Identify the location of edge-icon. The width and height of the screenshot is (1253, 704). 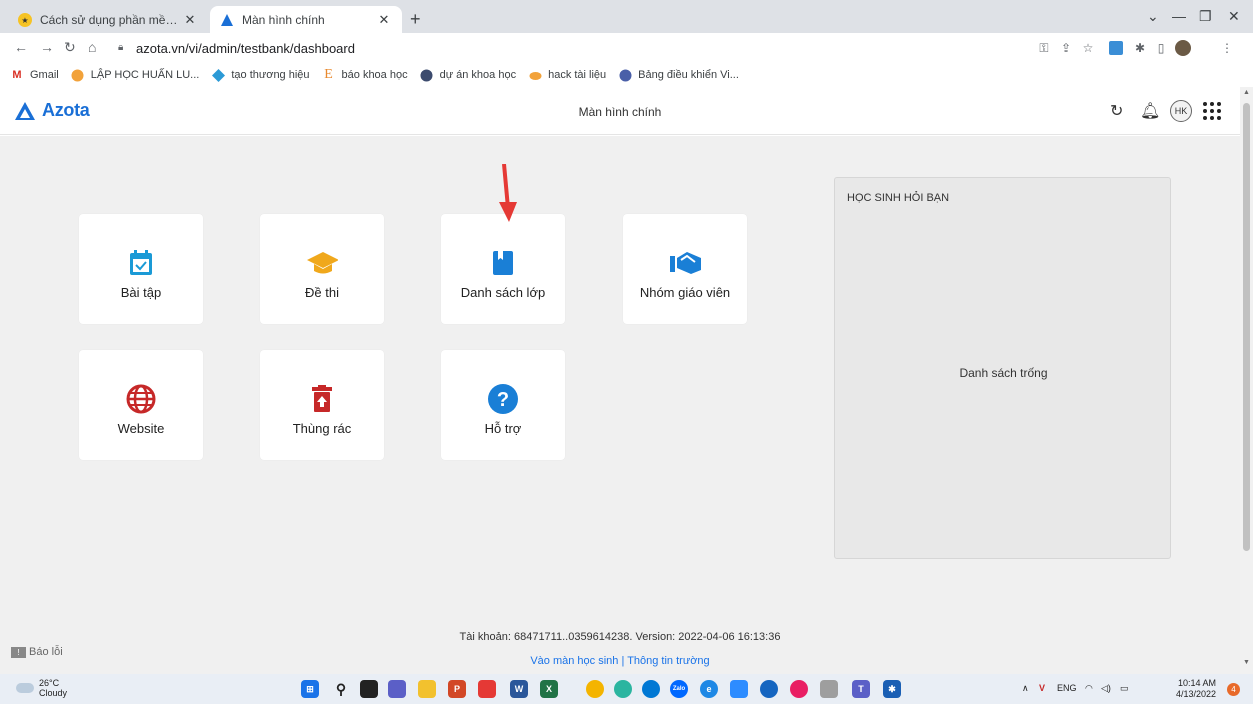
(651, 689).